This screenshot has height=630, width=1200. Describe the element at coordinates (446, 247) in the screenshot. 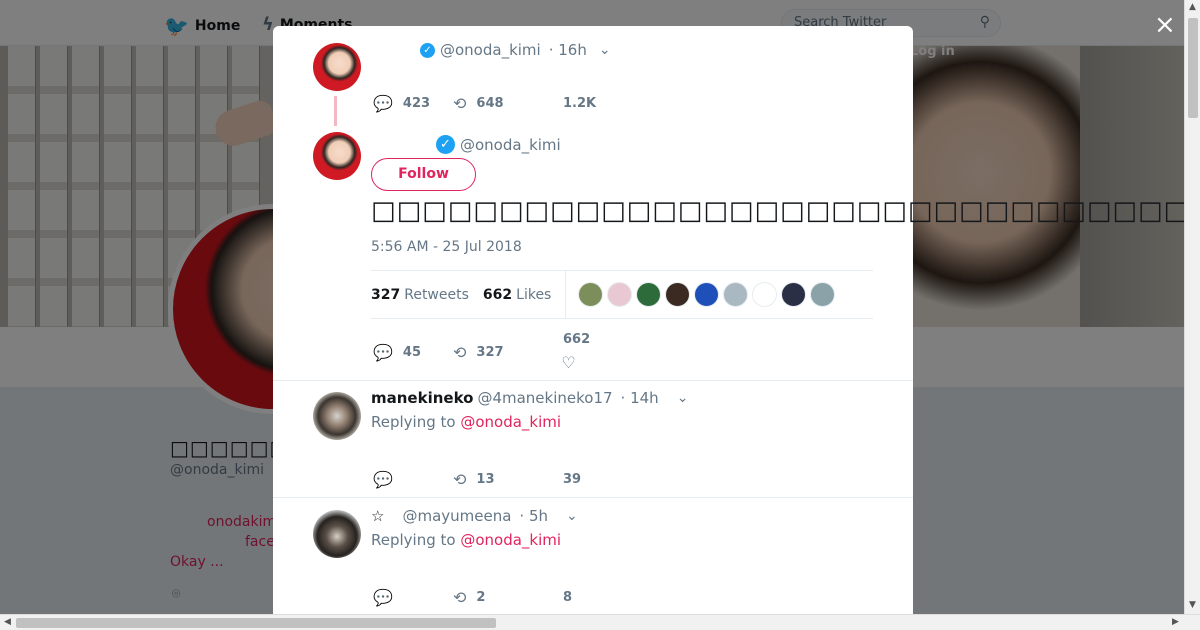

I see `tweet-timestamp: 5:56 AM - 25 Jul 2018` at that location.